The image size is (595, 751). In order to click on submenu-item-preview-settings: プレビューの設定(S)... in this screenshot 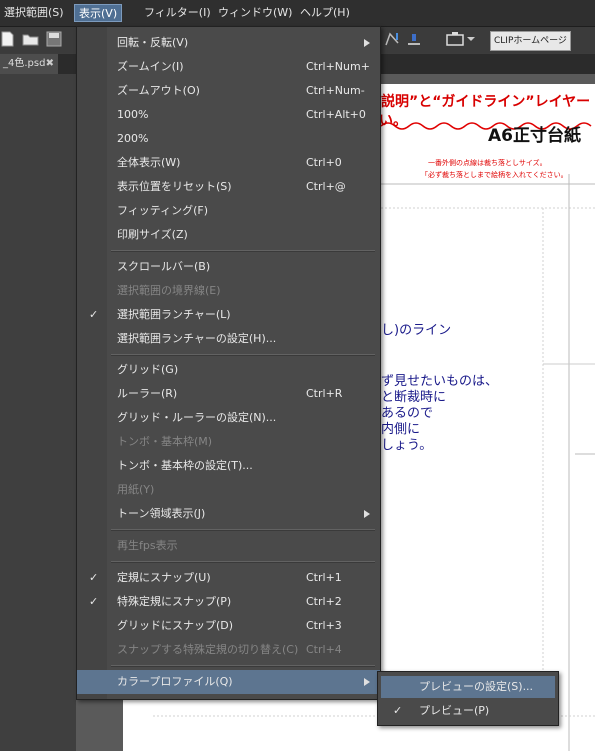, I will do `click(468, 687)`.